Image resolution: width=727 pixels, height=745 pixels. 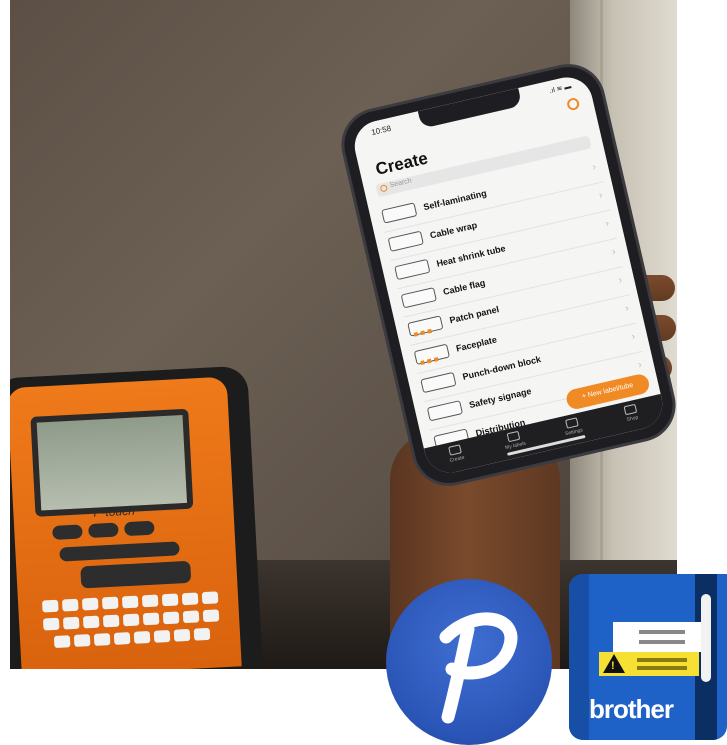 What do you see at coordinates (464, 287) in the screenshot?
I see `menu-item-label: Cable flag` at bounding box center [464, 287].